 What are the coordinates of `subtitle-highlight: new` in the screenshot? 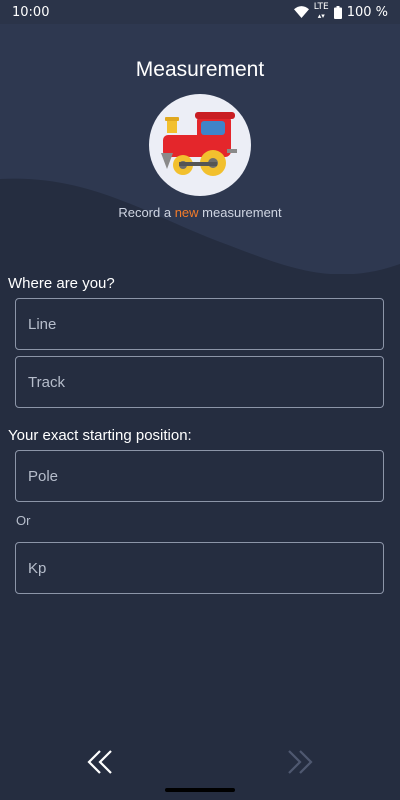 It's located at (186, 212).